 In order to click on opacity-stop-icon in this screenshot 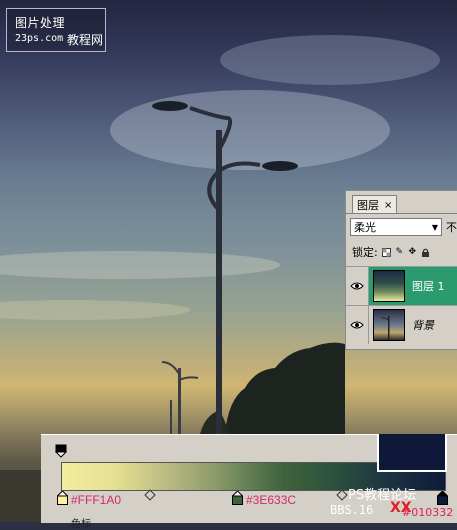, I will do `click(61, 451)`.